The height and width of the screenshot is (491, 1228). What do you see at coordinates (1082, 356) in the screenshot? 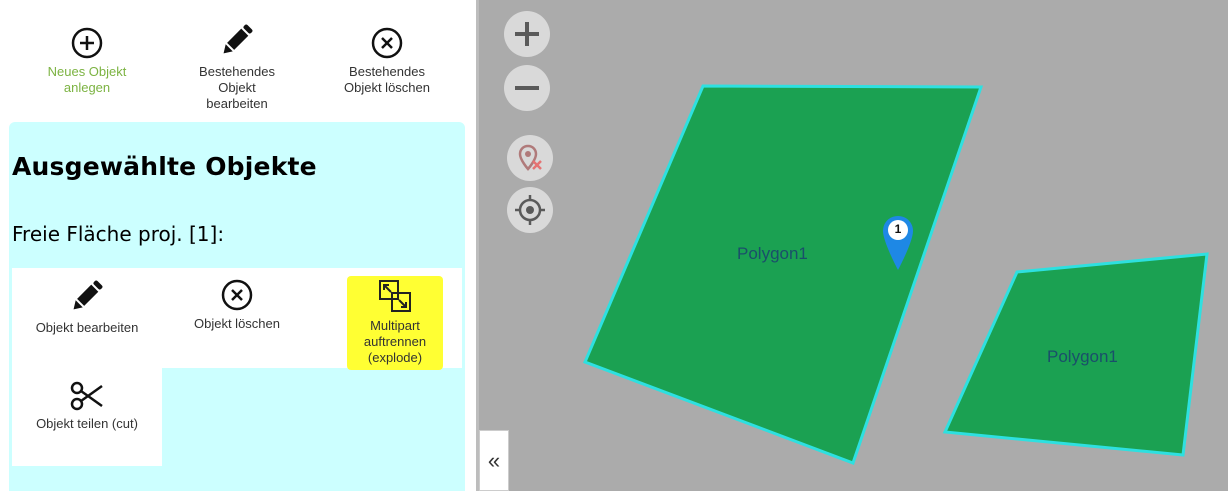
I see `polygon-2-label: Polygon1` at bounding box center [1082, 356].